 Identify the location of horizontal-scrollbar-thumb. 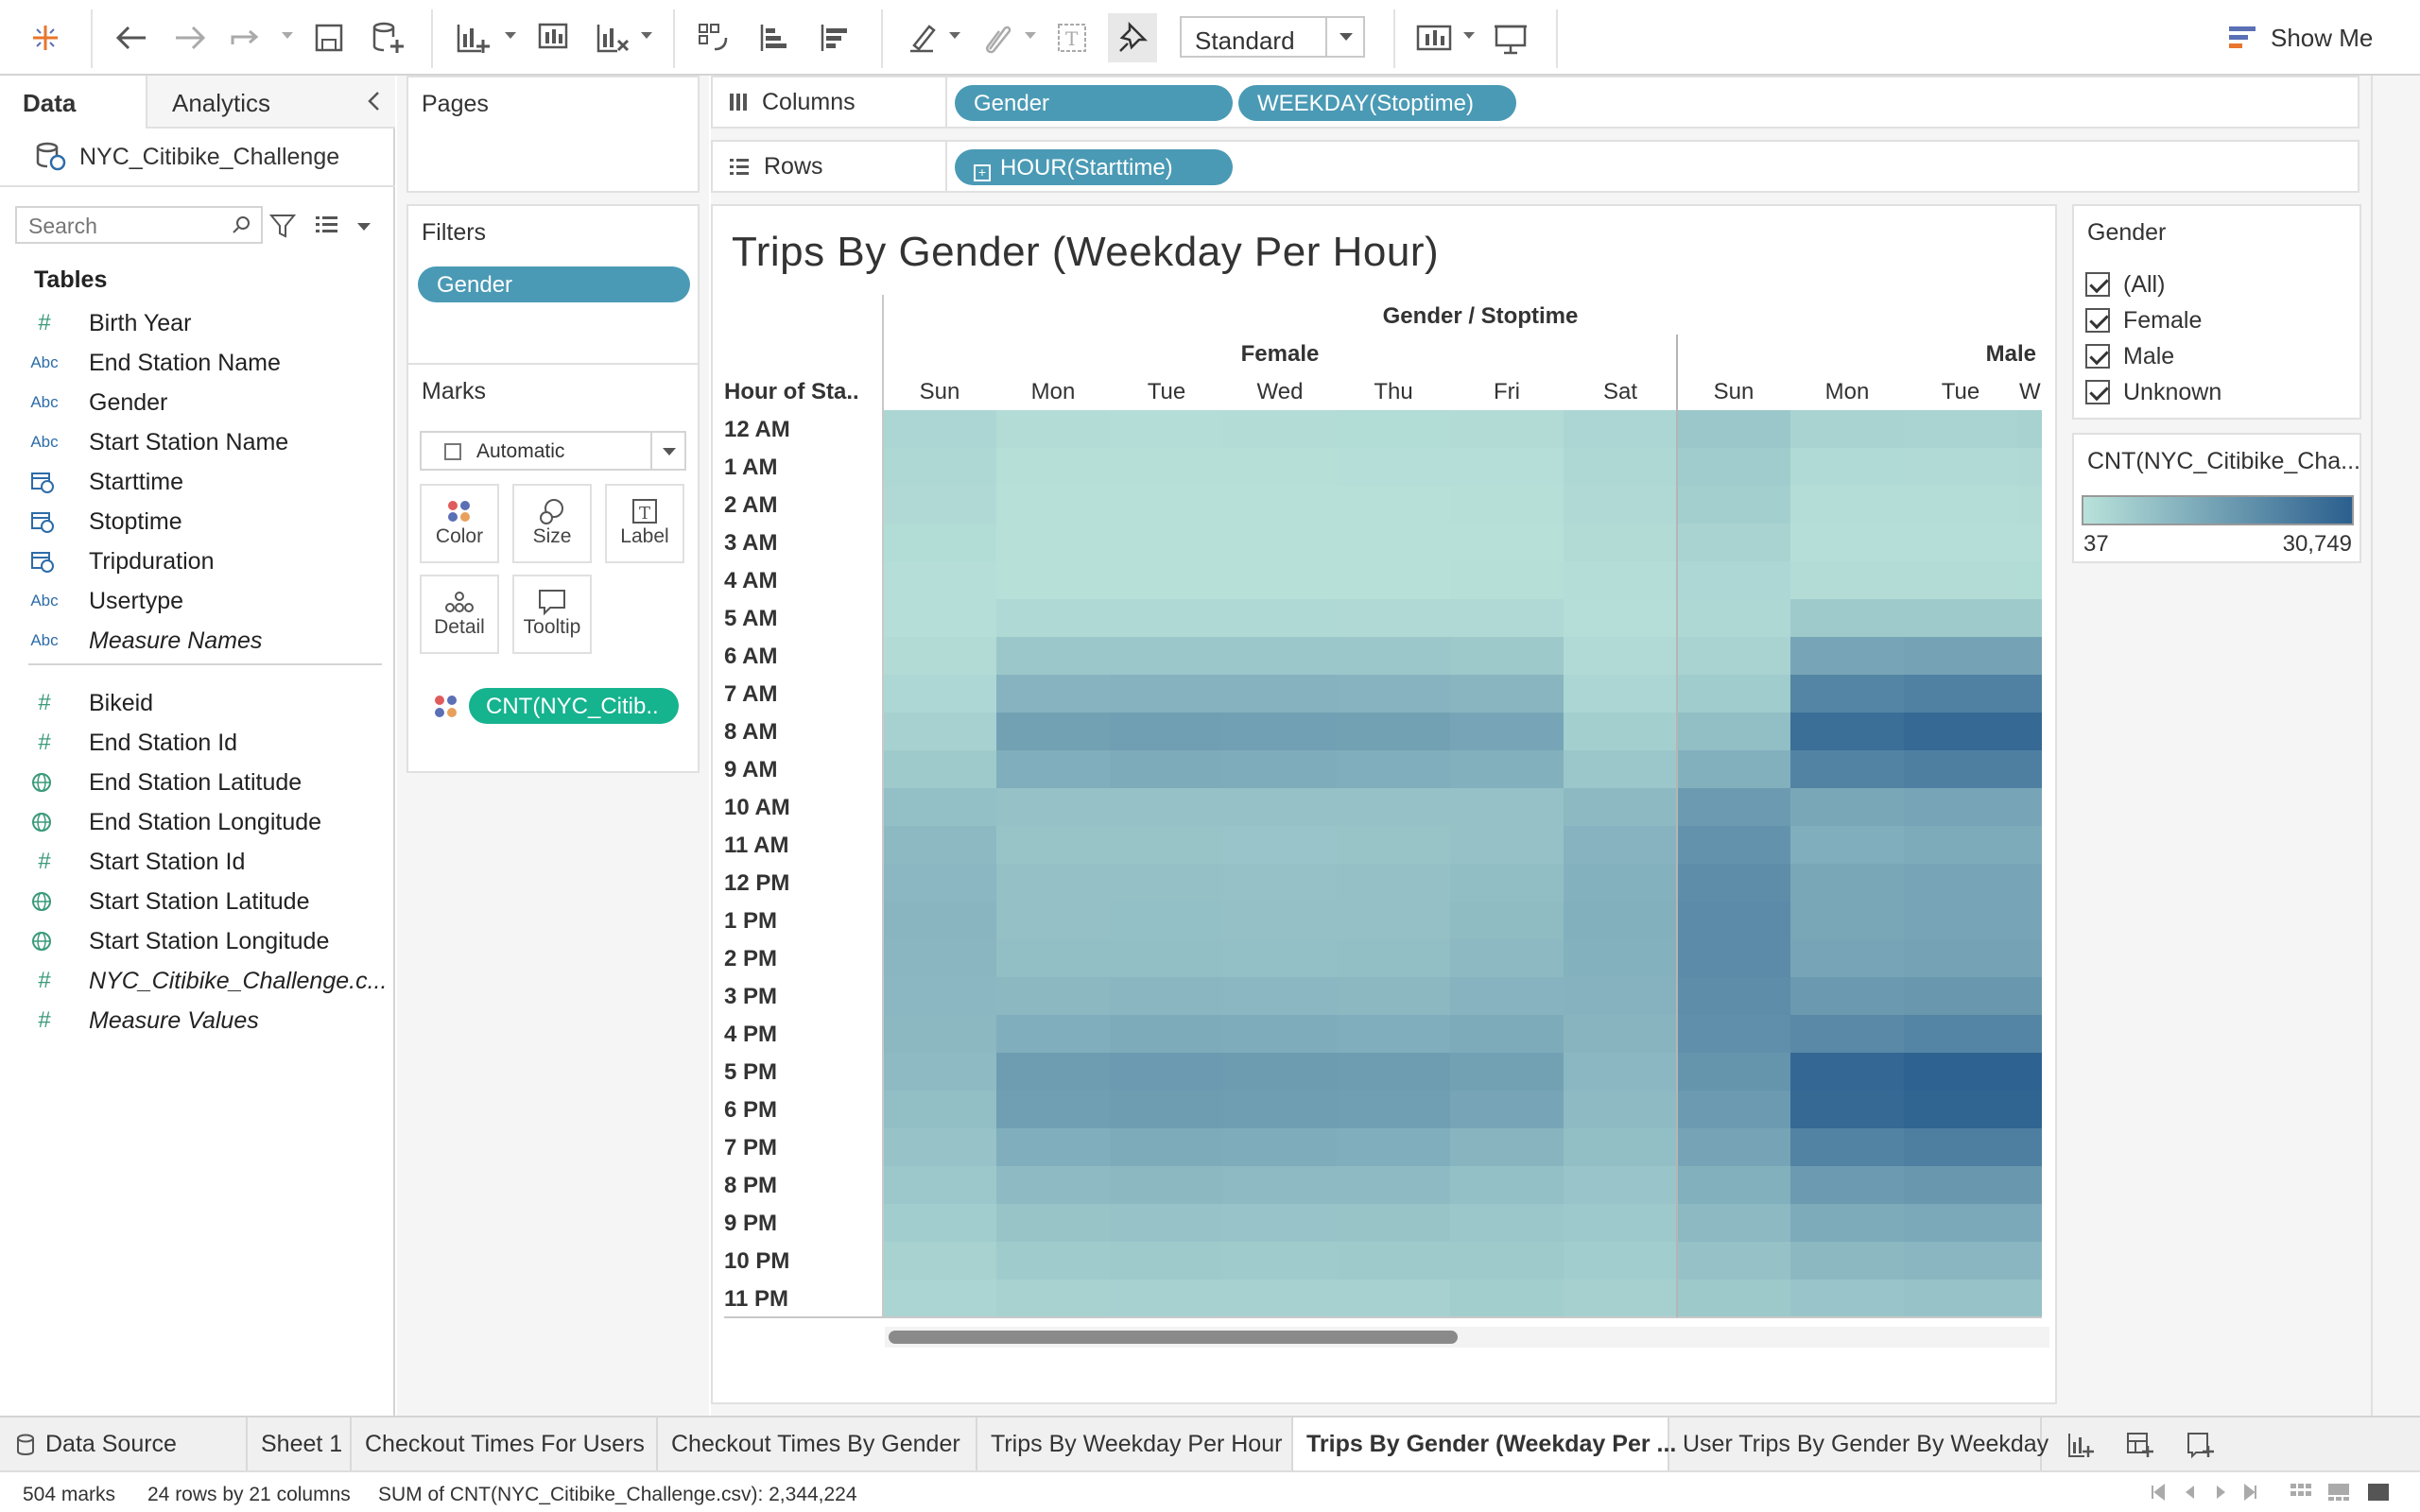
(1174, 1337).